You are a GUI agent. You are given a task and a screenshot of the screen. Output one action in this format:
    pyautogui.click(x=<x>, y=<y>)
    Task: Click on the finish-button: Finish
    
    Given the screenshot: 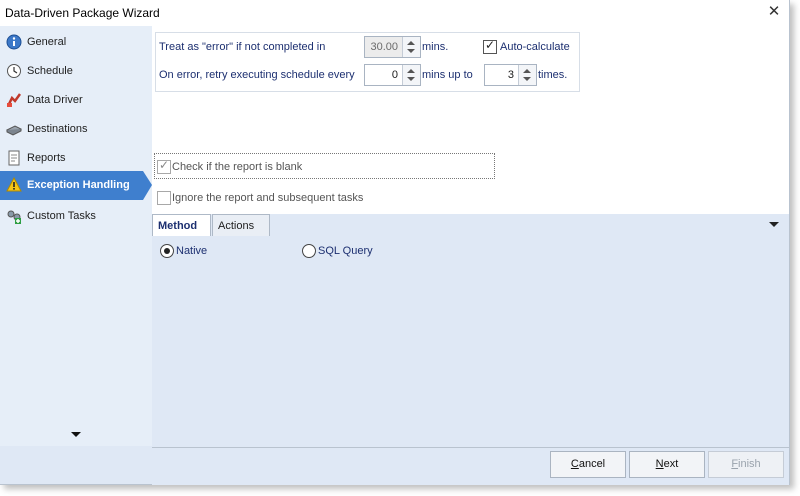 What is the action you would take?
    pyautogui.click(x=746, y=464)
    